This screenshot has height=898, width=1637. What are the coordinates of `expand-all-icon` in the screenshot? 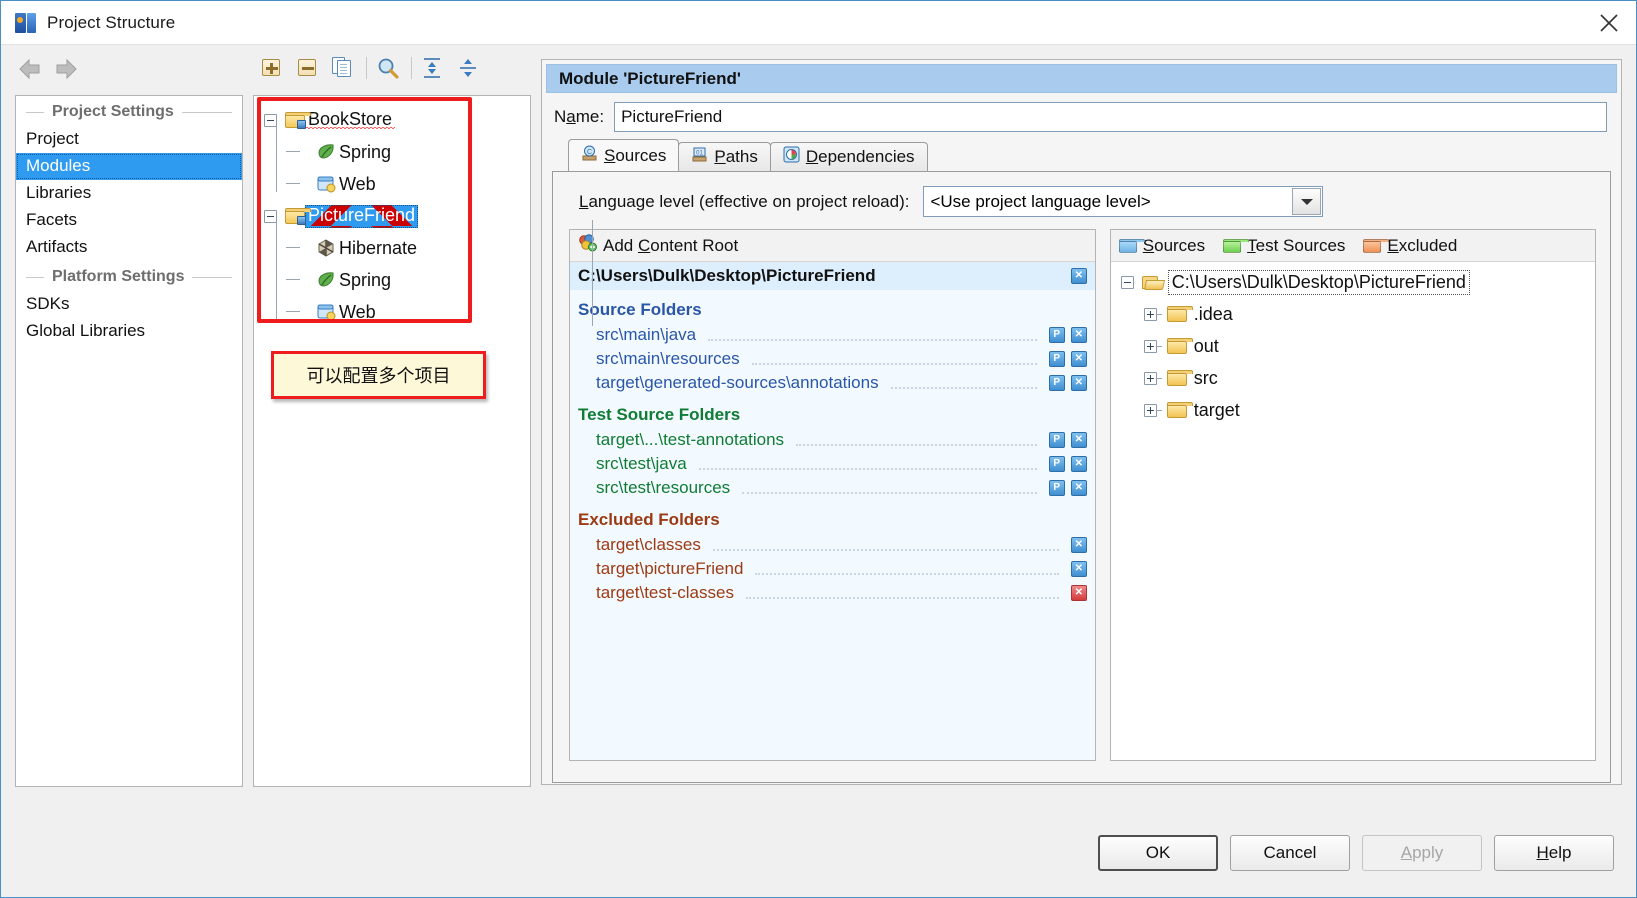 It's located at (432, 70).